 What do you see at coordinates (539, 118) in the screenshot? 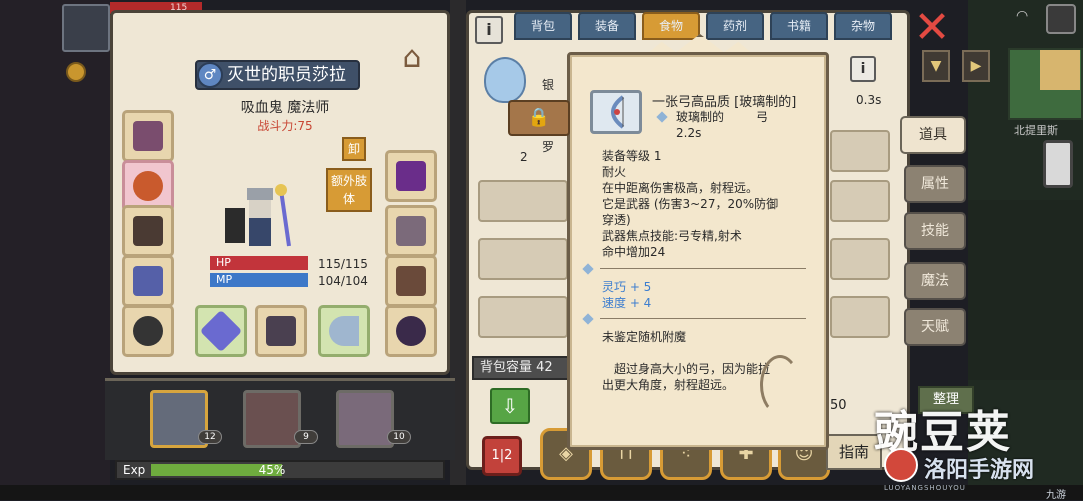
I see `lock-icon: 🔒` at bounding box center [539, 118].